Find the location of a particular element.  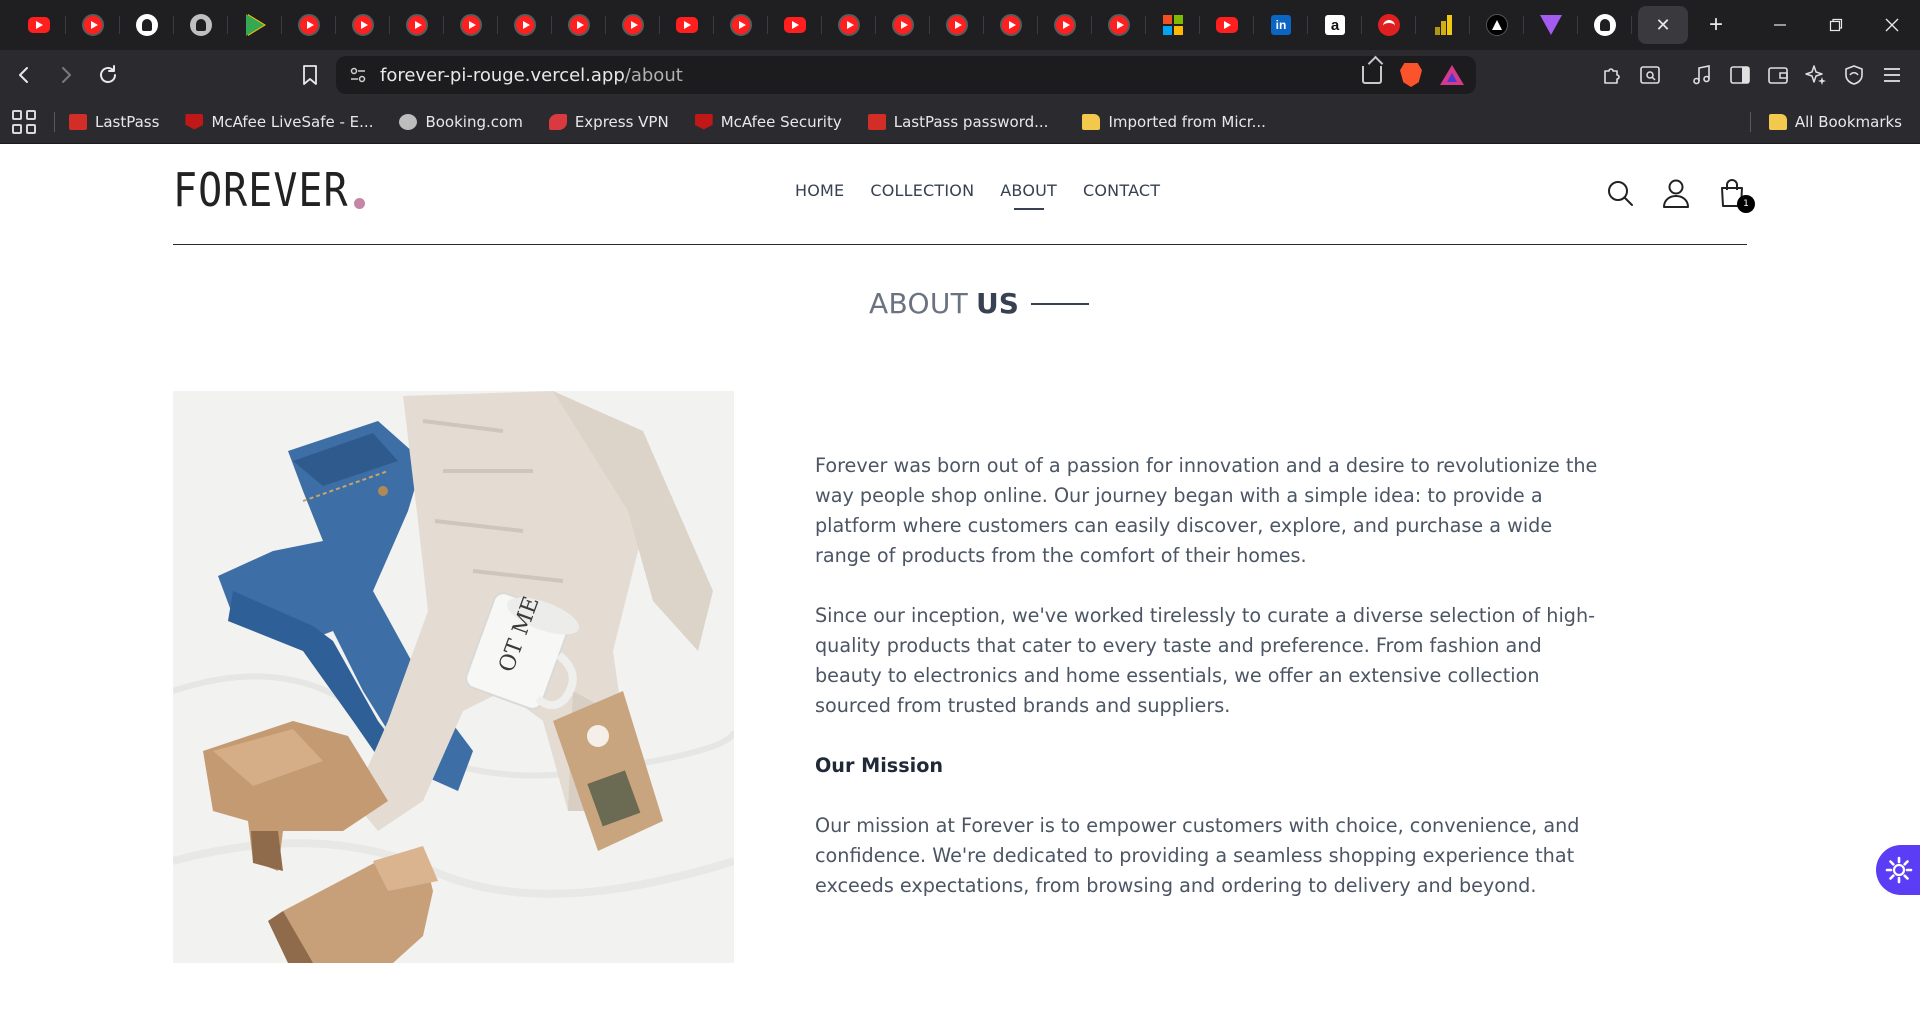

all-bookmarks-group: All Bookmarks is located at coordinates (1825, 122).